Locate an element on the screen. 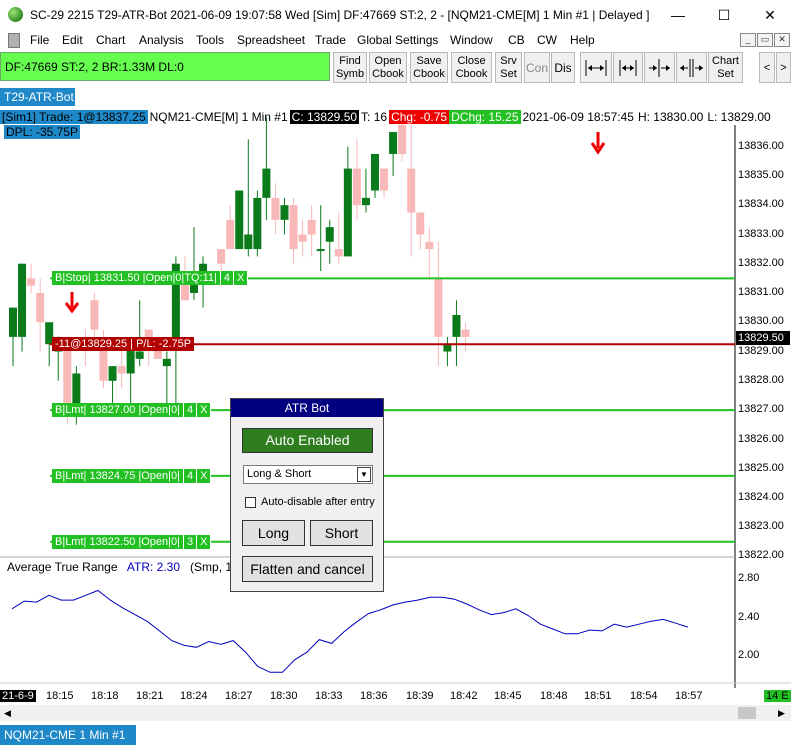 Image resolution: width=791 pixels, height=746 pixels. expand-bars-button is located at coordinates (596, 67).